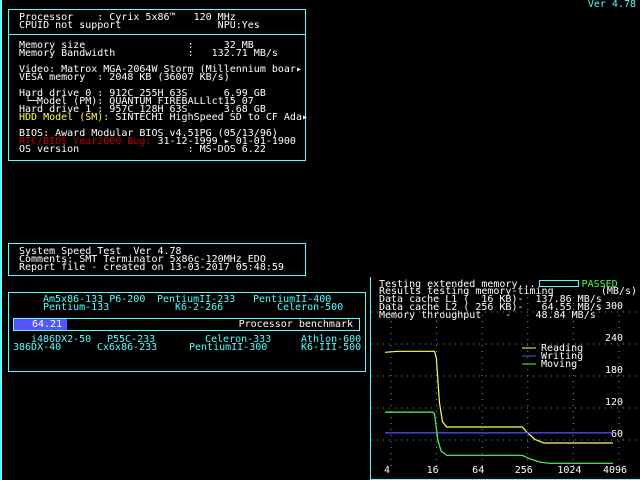 This screenshot has height=480, width=640. Describe the element at coordinates (139, 25) in the screenshot. I see `cpuid: CPUID not support NPU:Yes` at that location.